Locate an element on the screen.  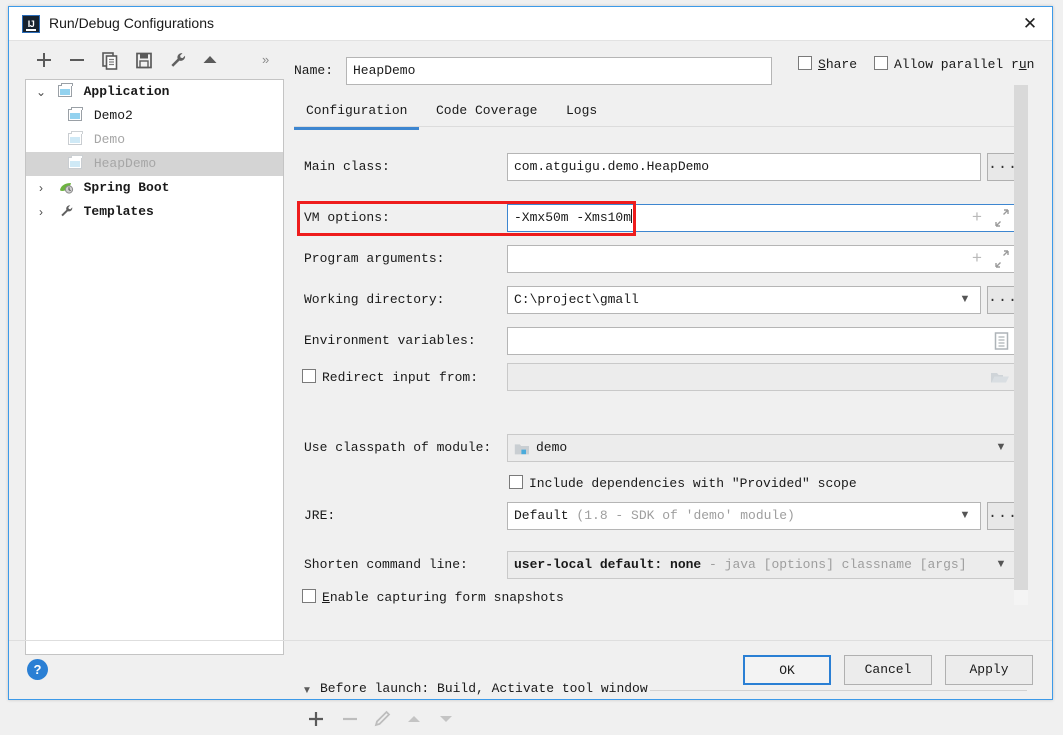
parallel-label-pre: Allow parallel r is located at coordinates (956, 64).